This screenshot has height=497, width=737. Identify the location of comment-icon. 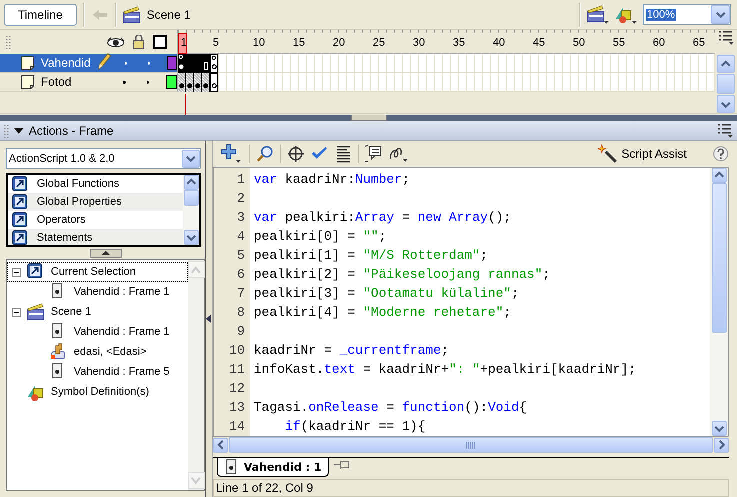
(374, 154).